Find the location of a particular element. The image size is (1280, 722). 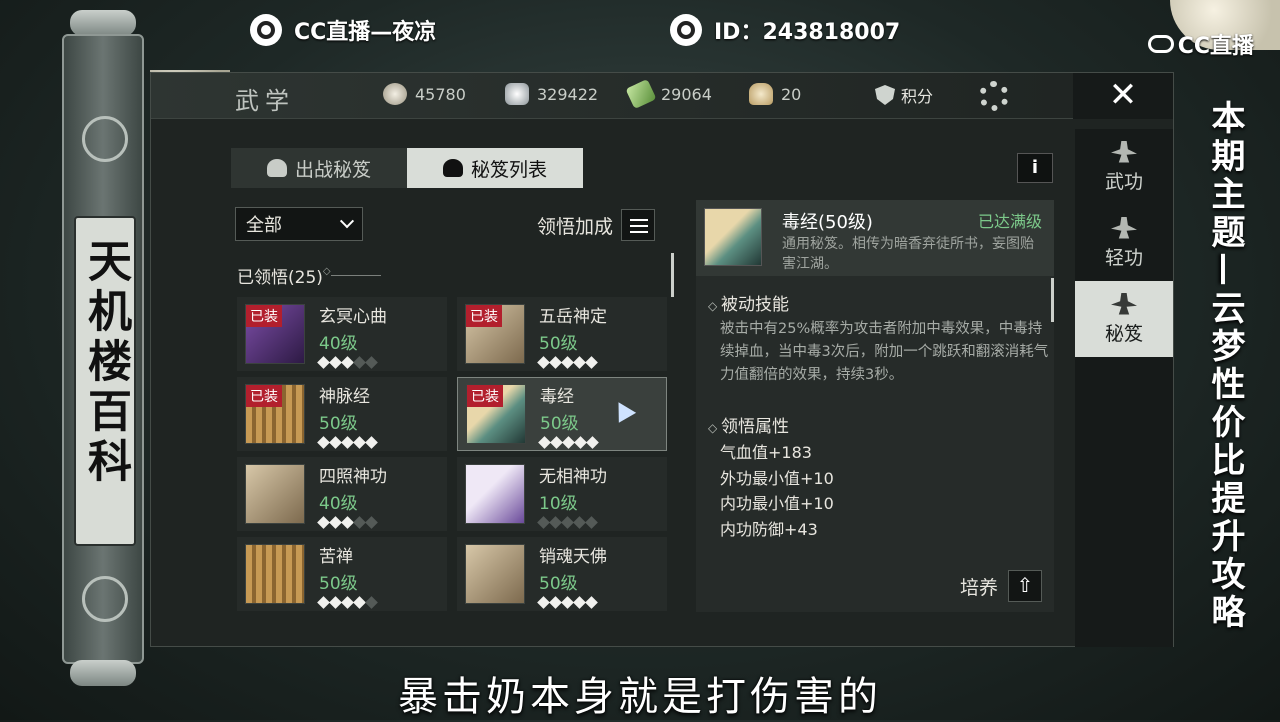

silver-icon is located at coordinates (517, 94).